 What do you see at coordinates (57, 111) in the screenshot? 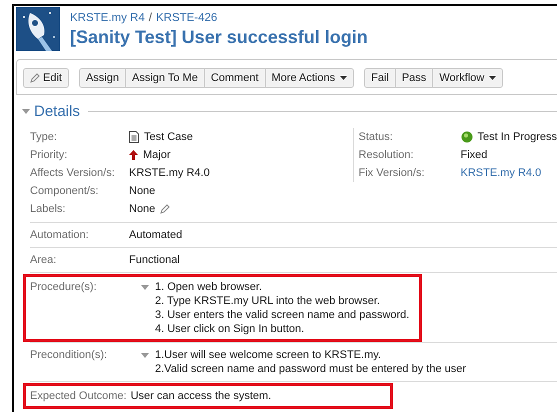
I see `section-heading: Details` at bounding box center [57, 111].